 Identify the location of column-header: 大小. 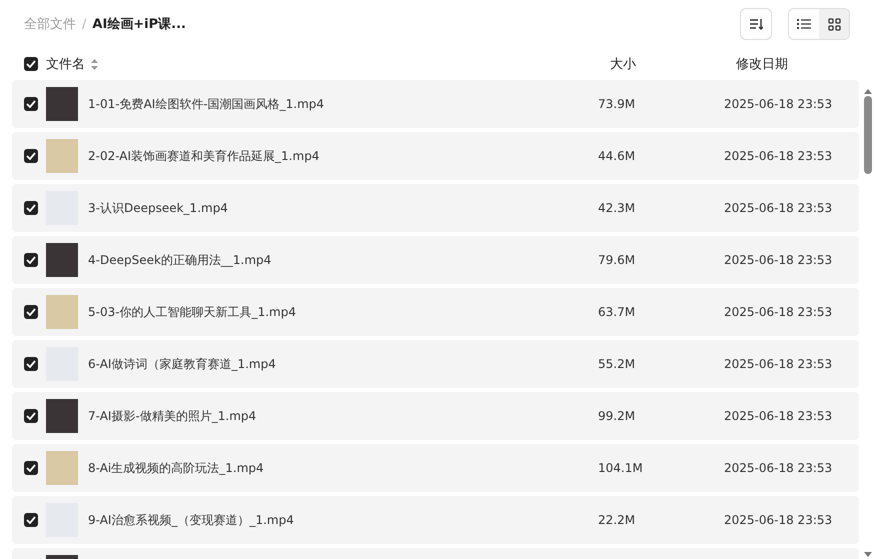
(623, 64).